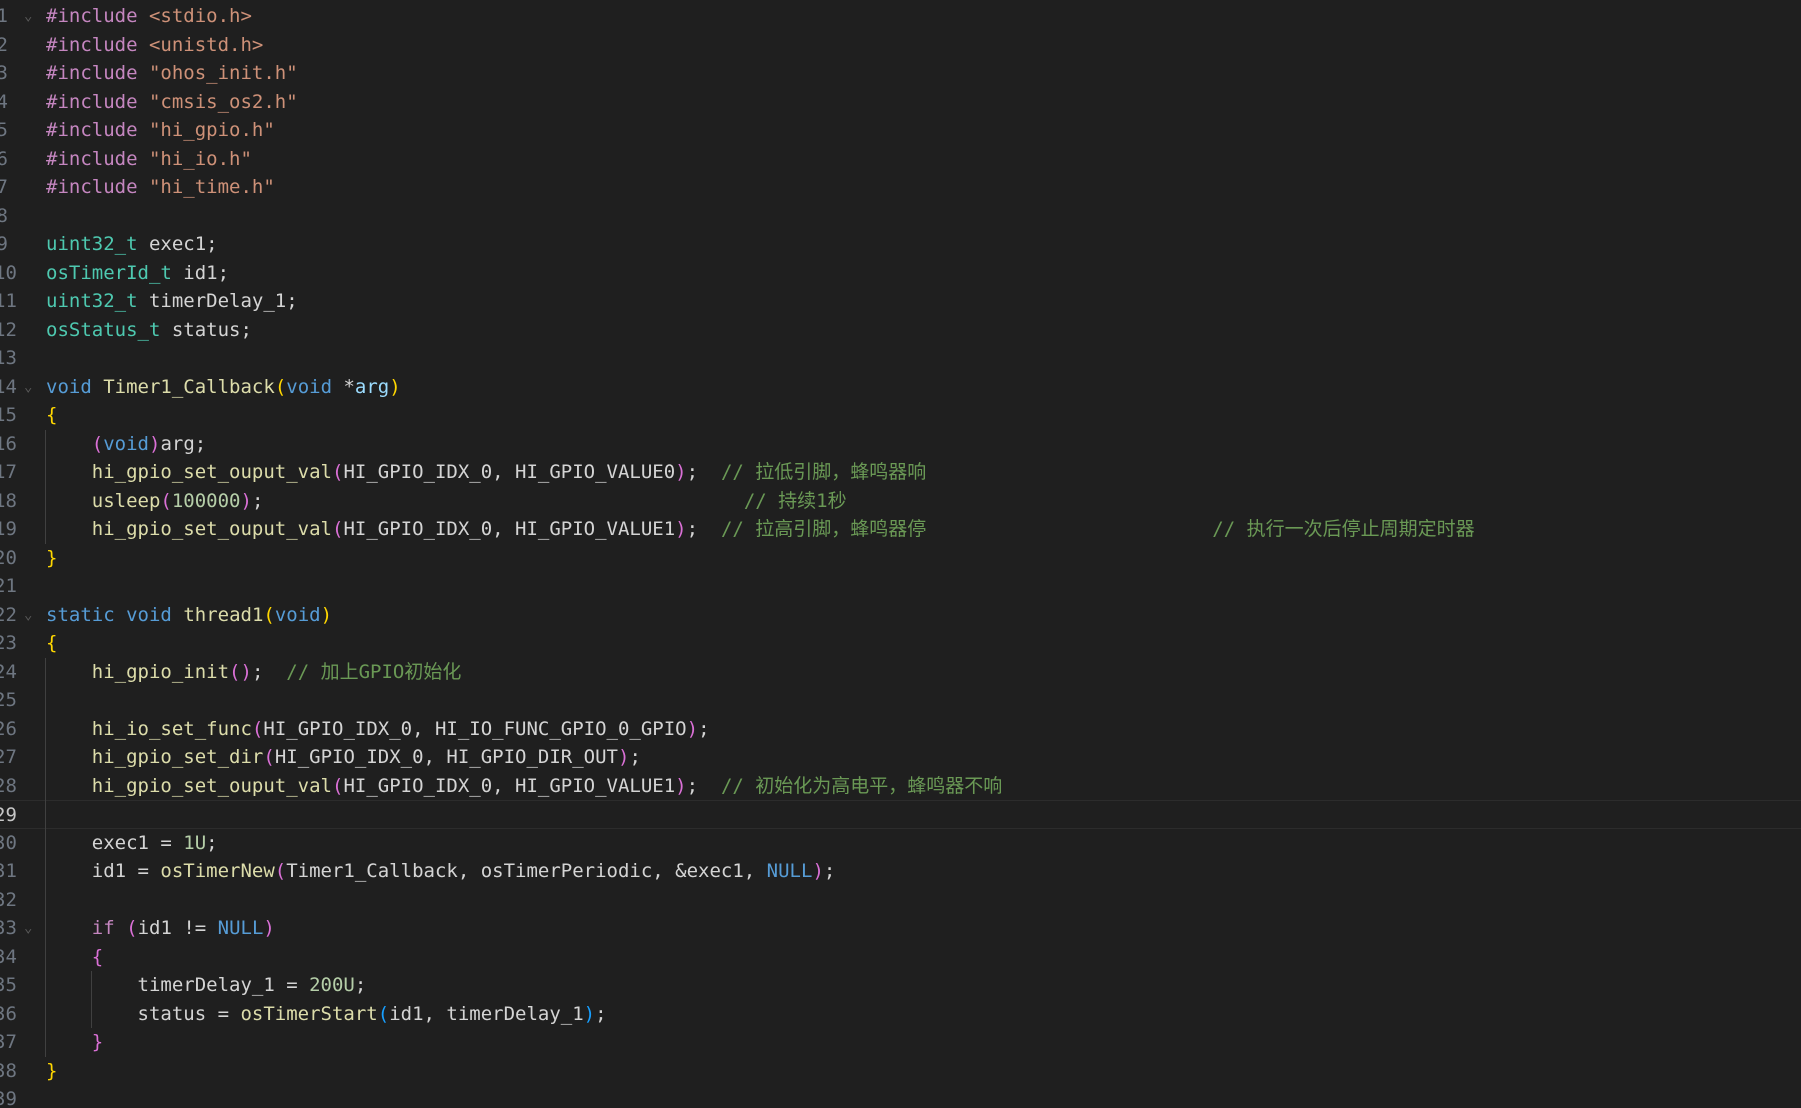  Describe the element at coordinates (200, 272) in the screenshot. I see `code-token: id1;` at that location.